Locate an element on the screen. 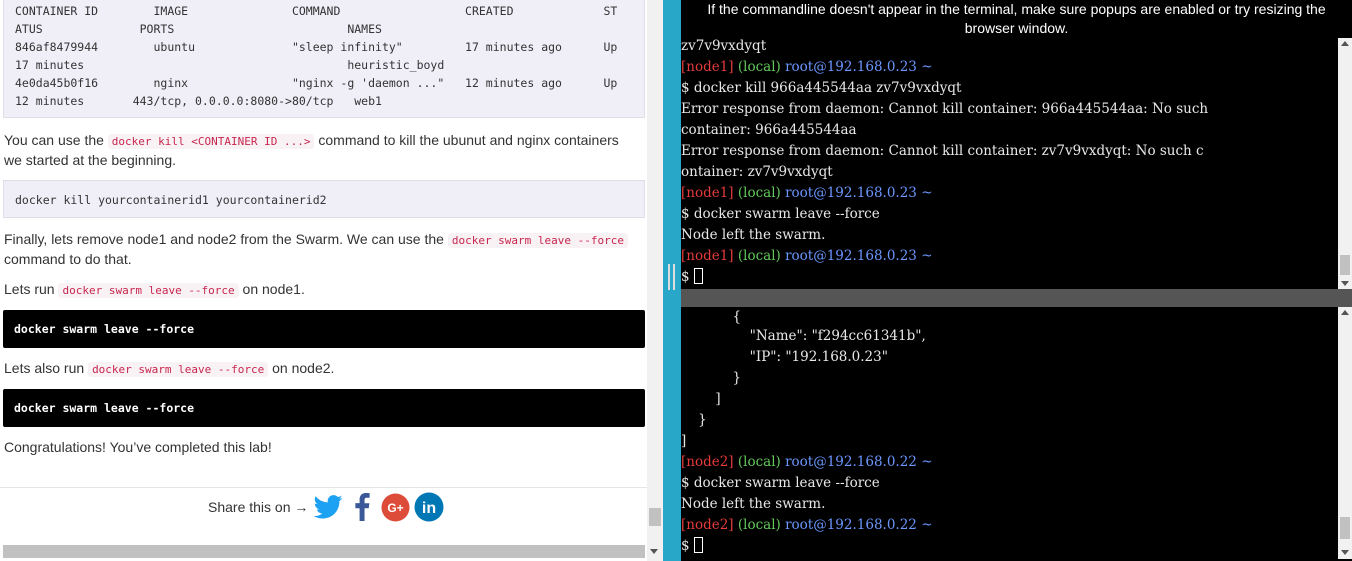 The image size is (1352, 561). facebook-icon is located at coordinates (362, 507).